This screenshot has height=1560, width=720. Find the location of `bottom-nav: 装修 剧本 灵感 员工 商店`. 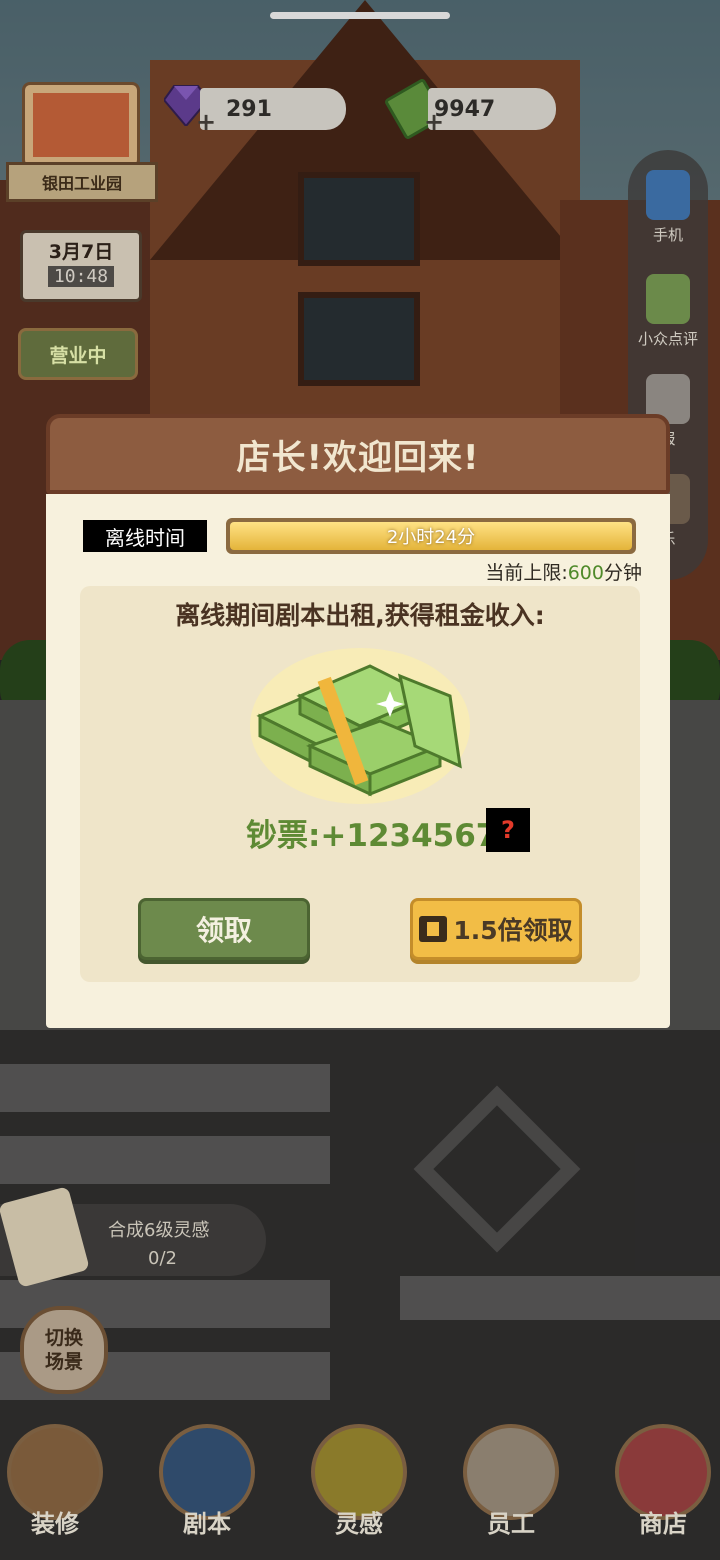

bottom-nav: 装修 剧本 灵感 员工 商店 is located at coordinates (360, 1485).